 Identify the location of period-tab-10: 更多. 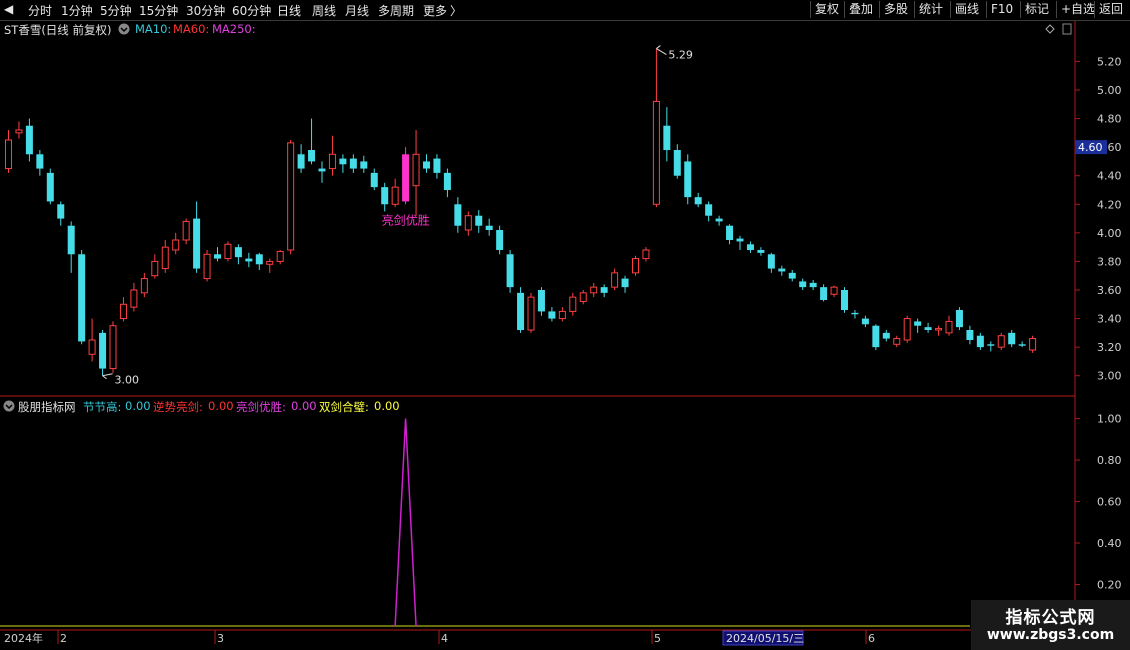
(435, 10).